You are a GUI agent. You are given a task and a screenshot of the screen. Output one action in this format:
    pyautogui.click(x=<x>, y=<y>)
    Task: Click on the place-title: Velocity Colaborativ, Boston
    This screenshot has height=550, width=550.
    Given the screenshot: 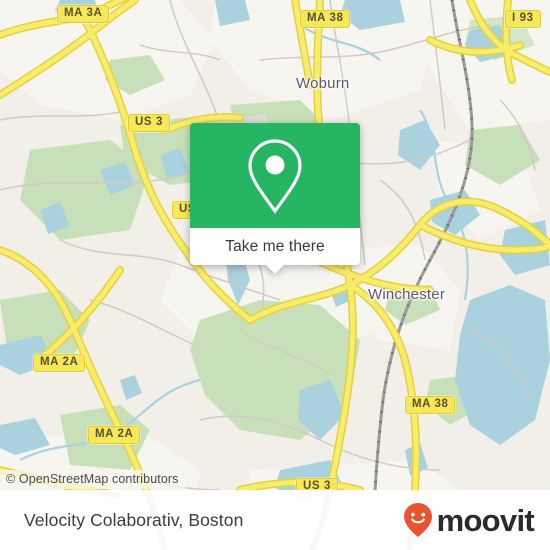 What is the action you would take?
    pyautogui.click(x=134, y=519)
    